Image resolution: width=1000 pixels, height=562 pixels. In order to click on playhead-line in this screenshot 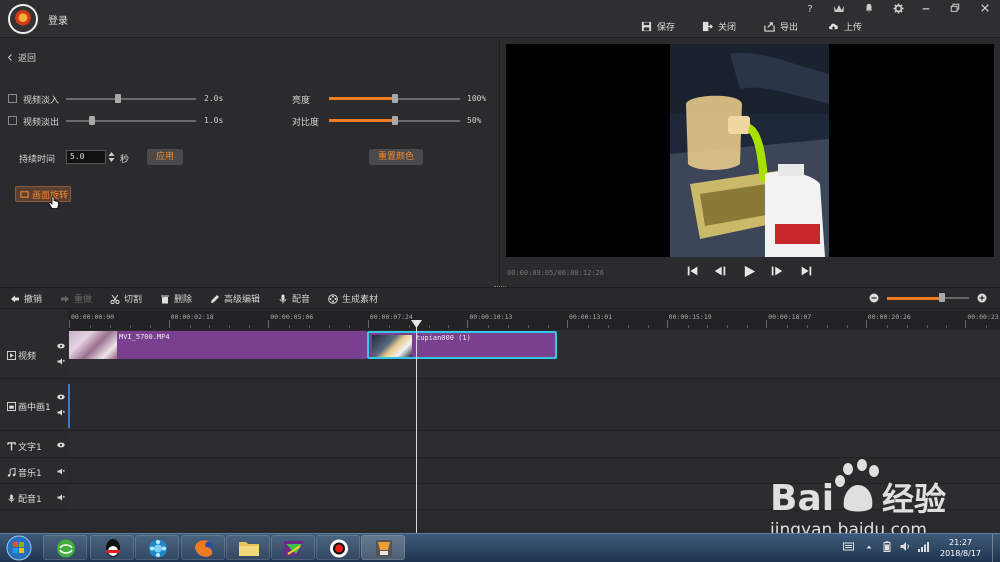, I will do `click(416, 430)`.